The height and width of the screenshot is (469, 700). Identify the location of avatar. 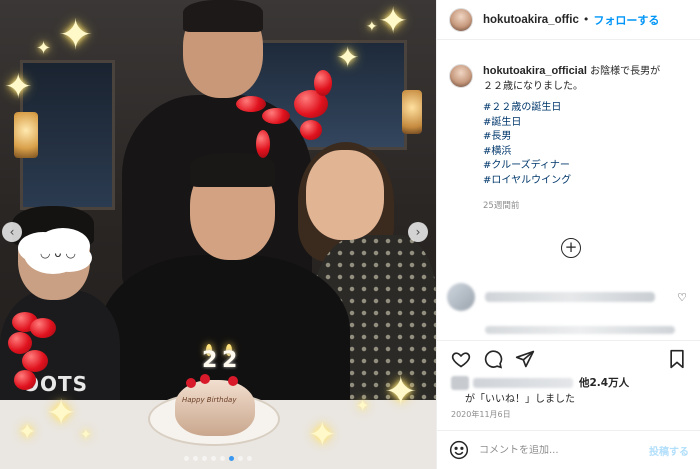
(461, 19).